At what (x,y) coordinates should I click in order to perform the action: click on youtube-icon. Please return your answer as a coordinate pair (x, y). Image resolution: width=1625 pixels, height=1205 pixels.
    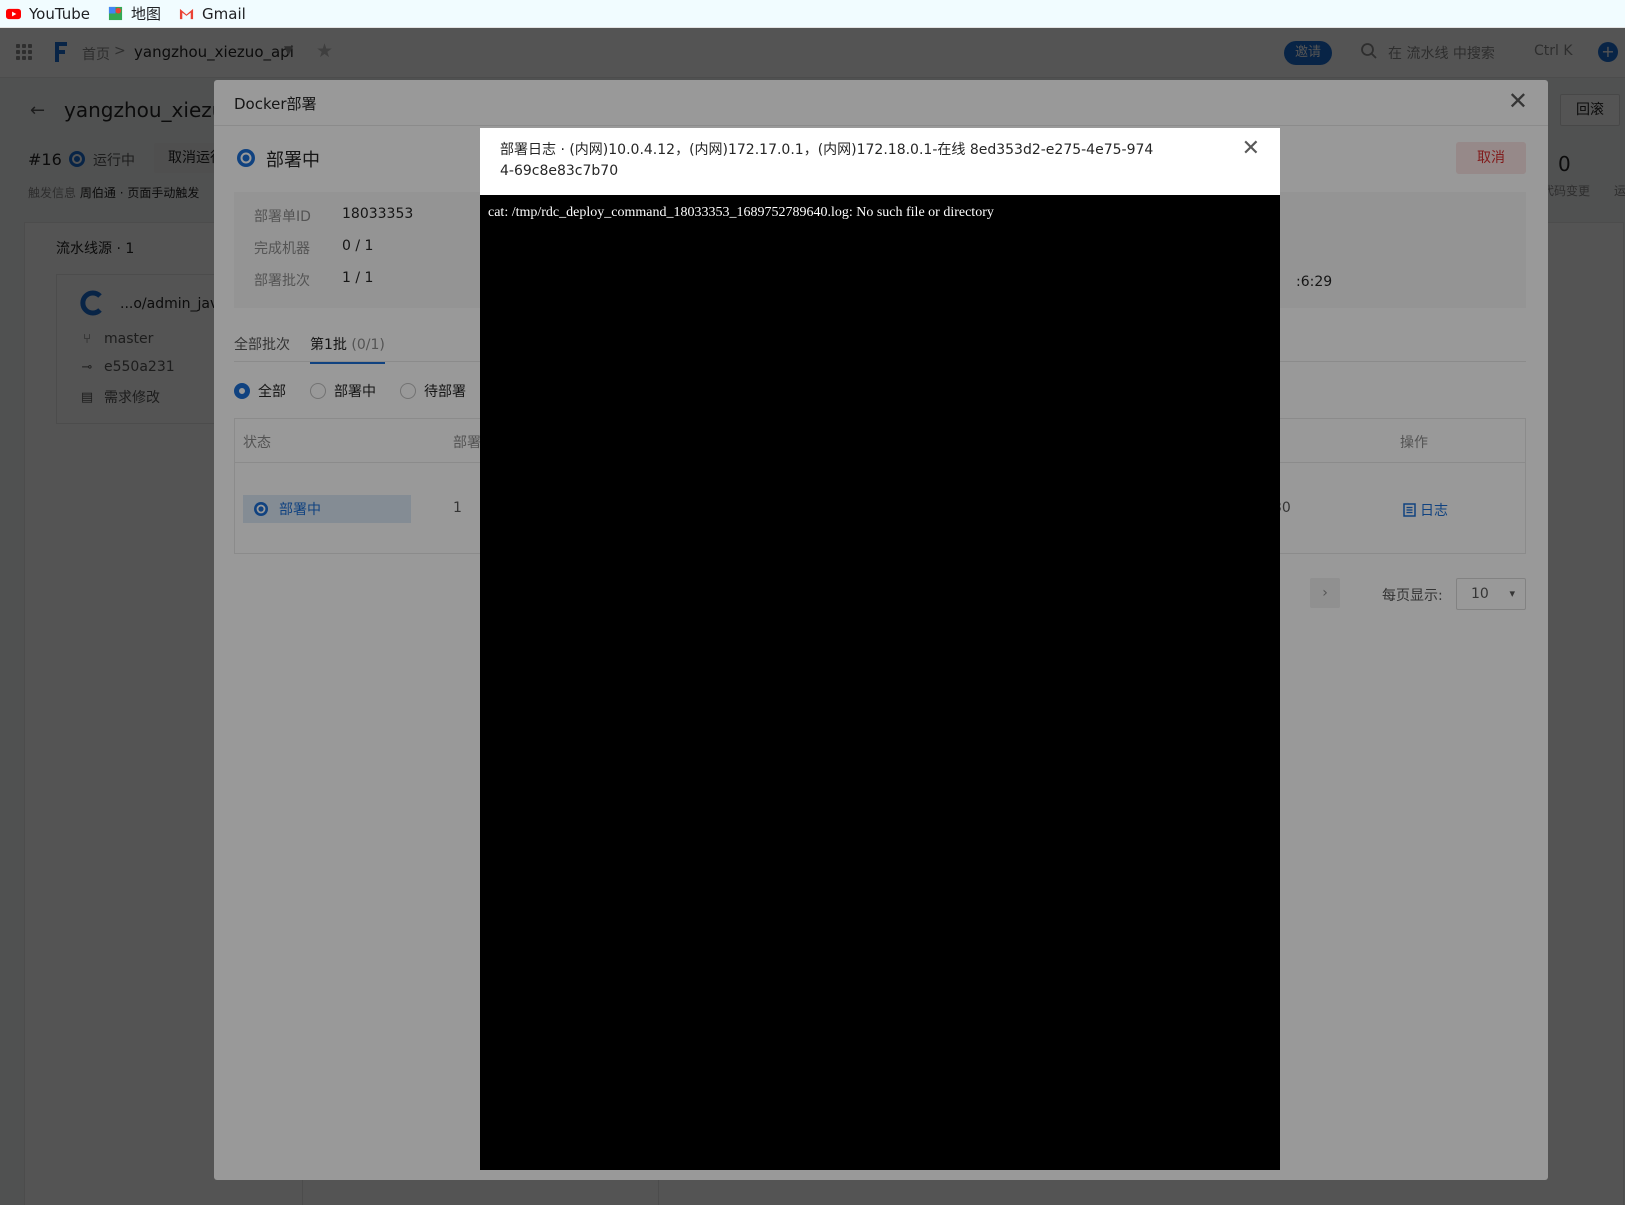
    Looking at the image, I should click on (13, 14).